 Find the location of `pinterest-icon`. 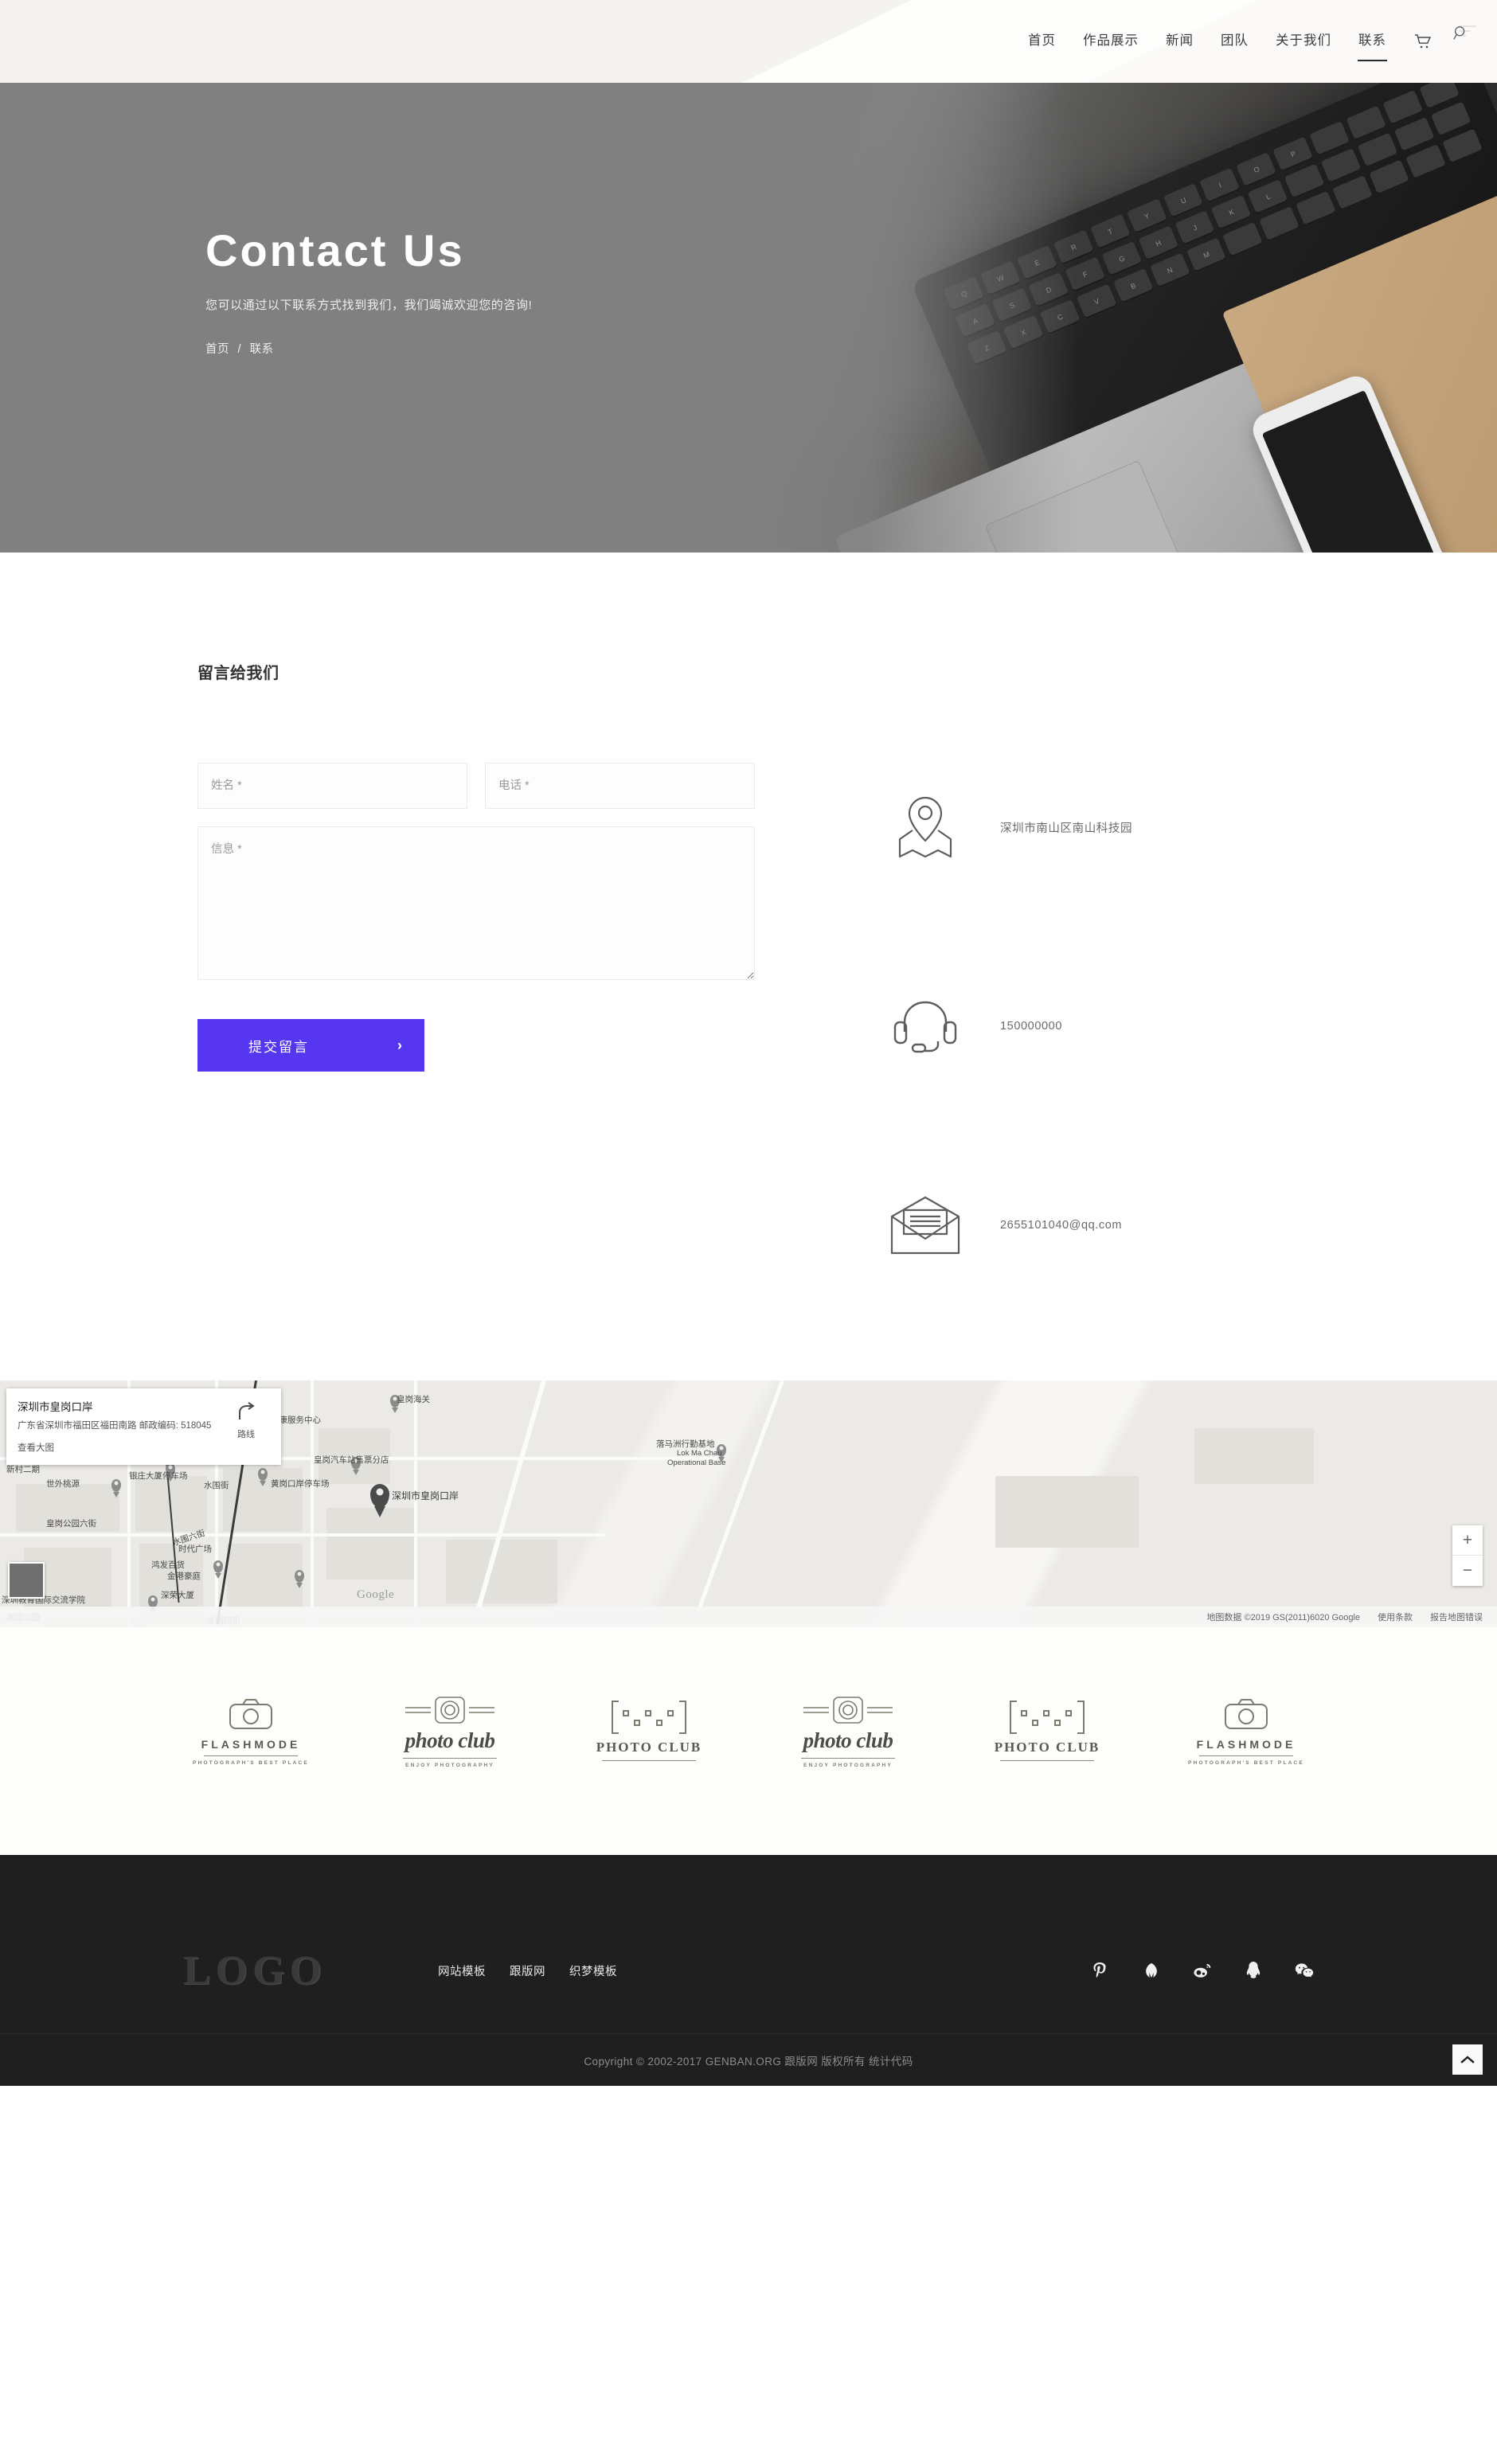

pinterest-icon is located at coordinates (1100, 1971).